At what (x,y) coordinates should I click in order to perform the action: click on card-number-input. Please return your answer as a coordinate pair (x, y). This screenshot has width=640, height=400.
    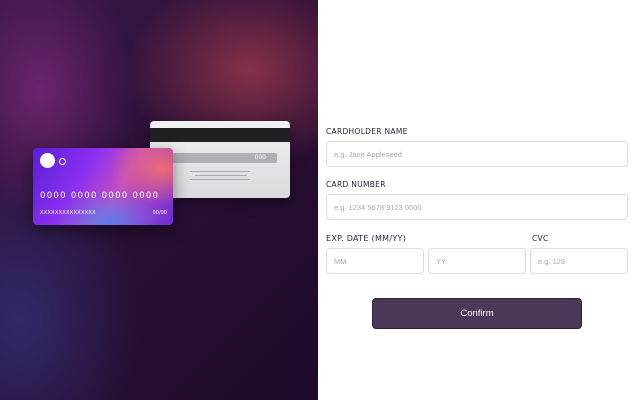
    Looking at the image, I should click on (477, 207).